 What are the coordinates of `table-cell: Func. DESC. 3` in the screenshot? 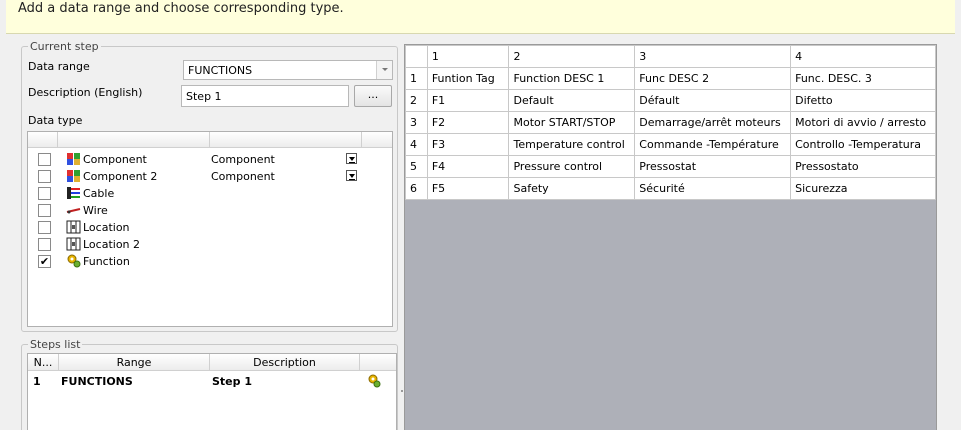 It's located at (863, 78).